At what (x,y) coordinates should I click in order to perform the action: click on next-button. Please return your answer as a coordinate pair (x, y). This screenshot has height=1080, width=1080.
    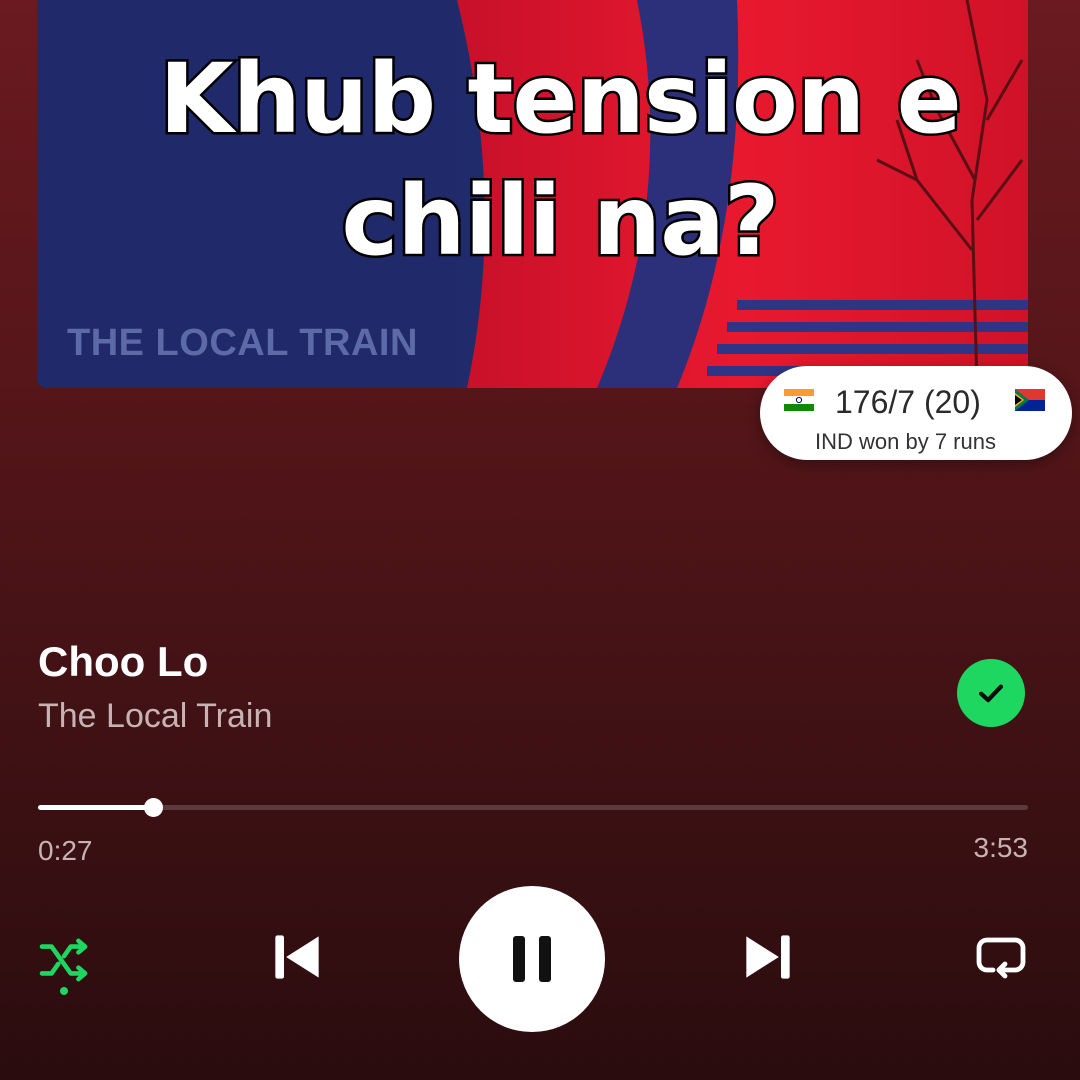
    Looking at the image, I should click on (768, 957).